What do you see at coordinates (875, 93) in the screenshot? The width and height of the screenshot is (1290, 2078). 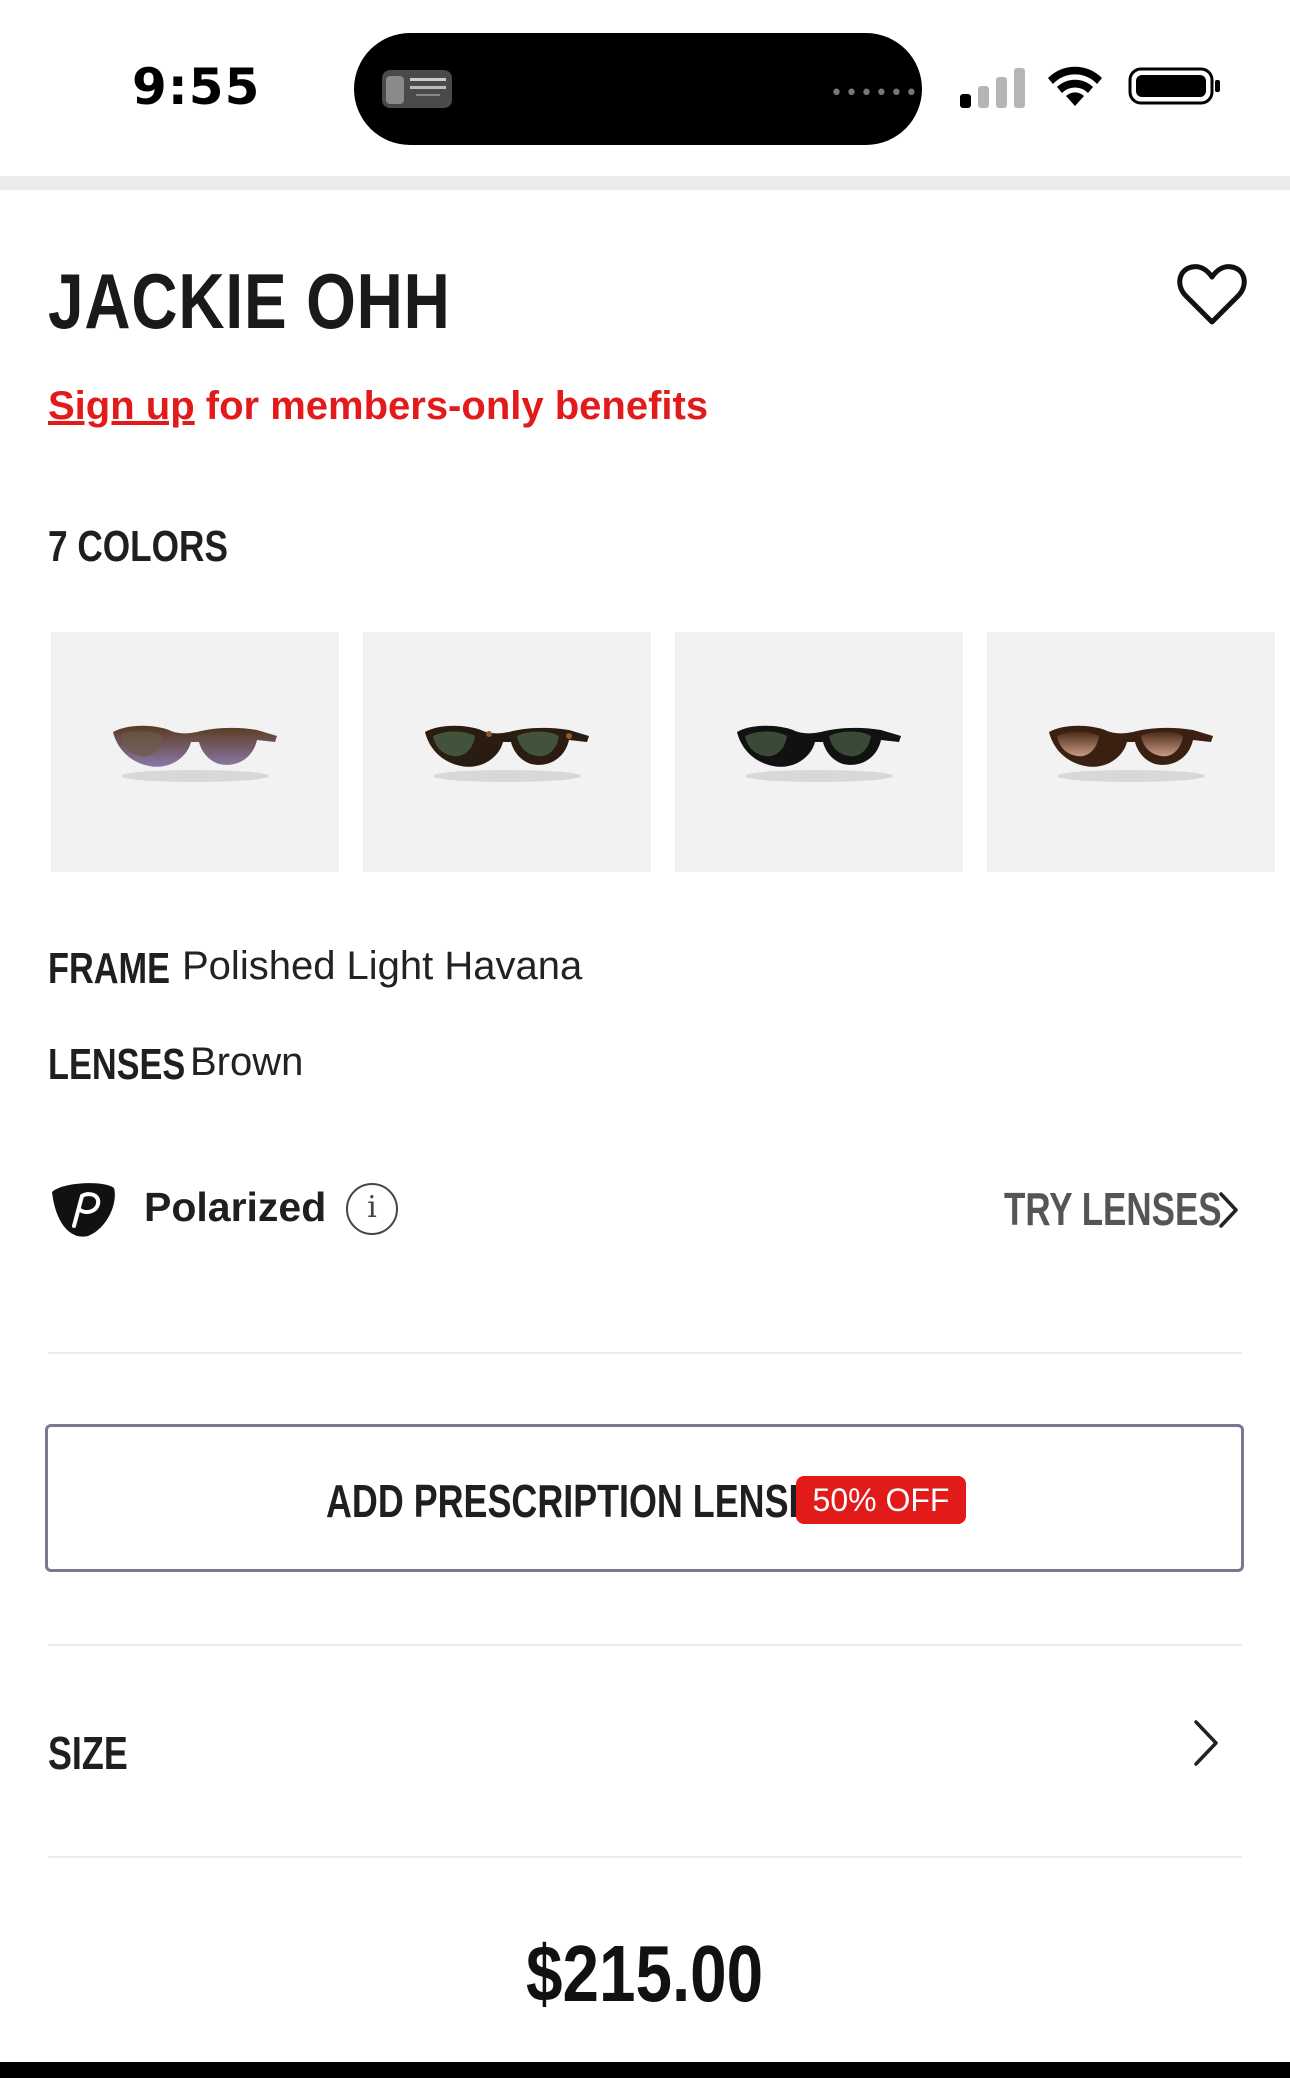 I see `audio-waveform-icon: ••••••` at bounding box center [875, 93].